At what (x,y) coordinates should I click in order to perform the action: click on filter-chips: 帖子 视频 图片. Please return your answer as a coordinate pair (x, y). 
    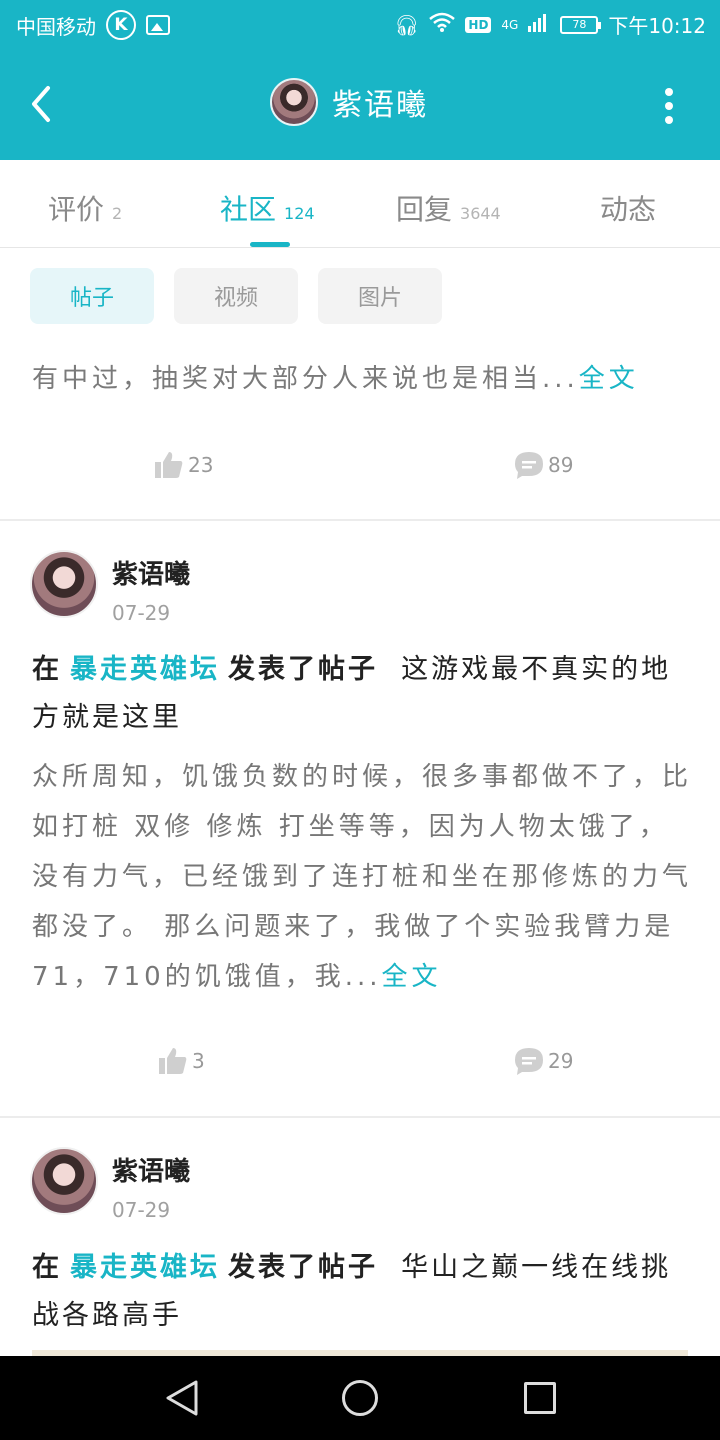
    Looking at the image, I should click on (236, 296).